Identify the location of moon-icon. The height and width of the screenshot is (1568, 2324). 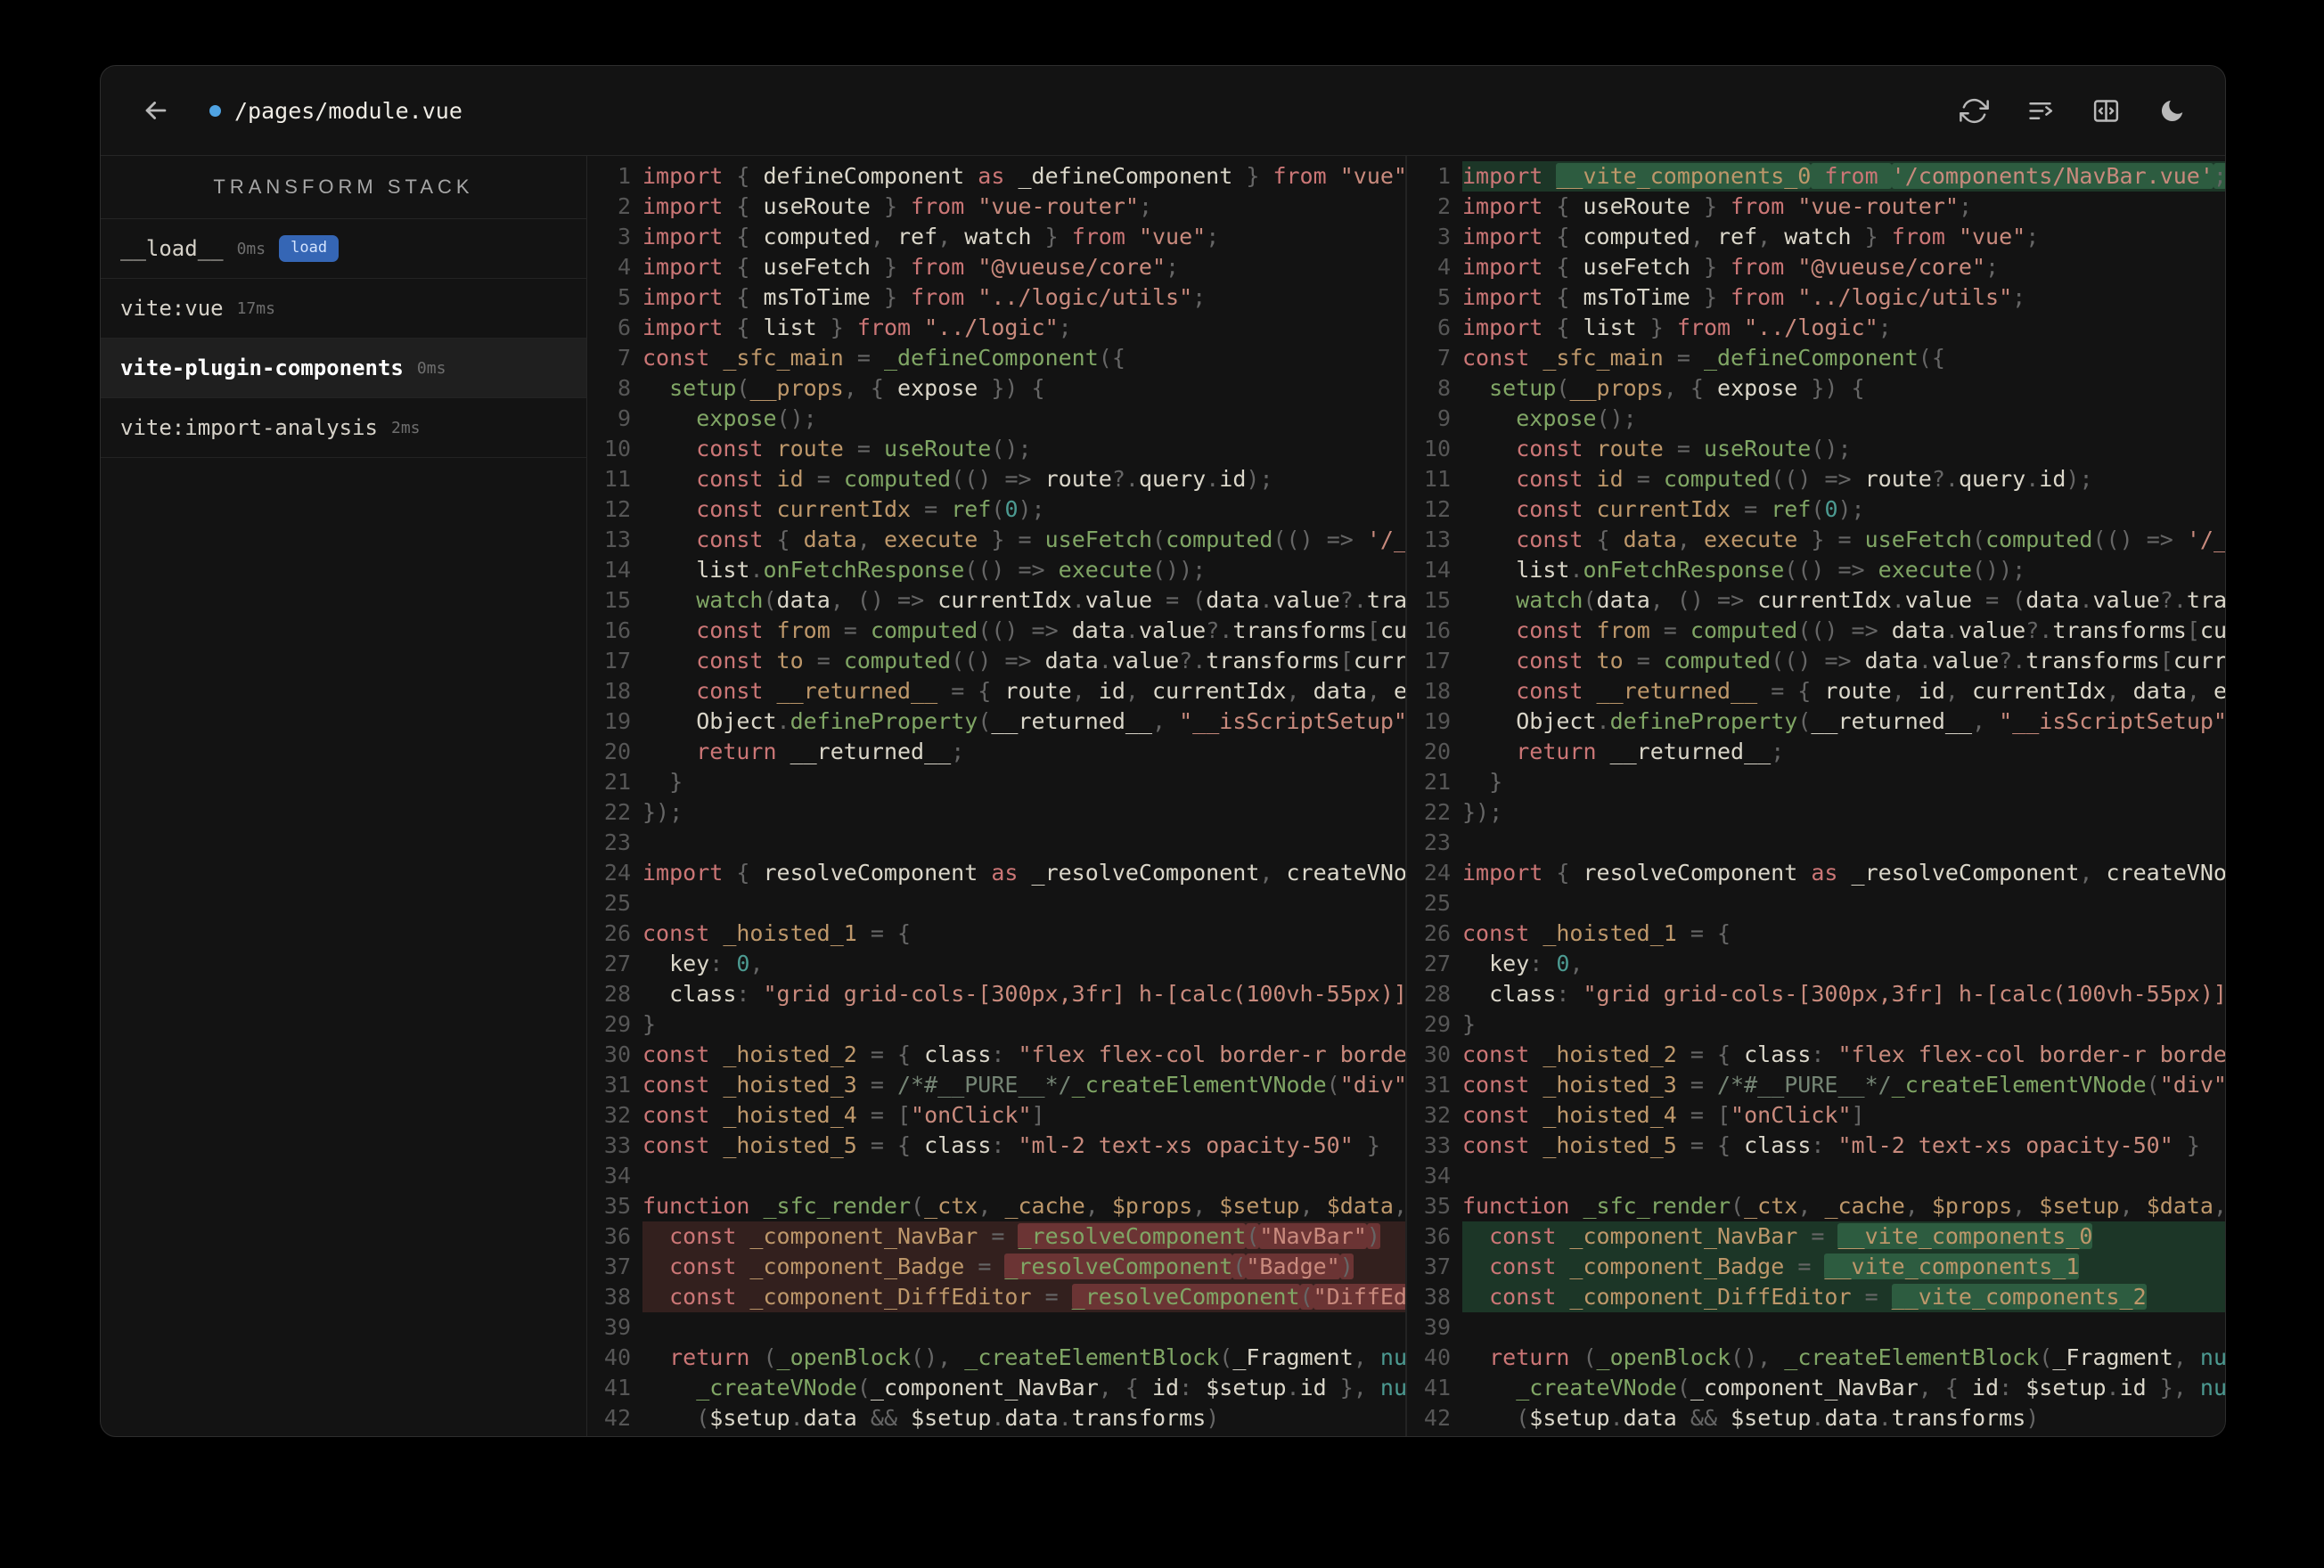
(2171, 110).